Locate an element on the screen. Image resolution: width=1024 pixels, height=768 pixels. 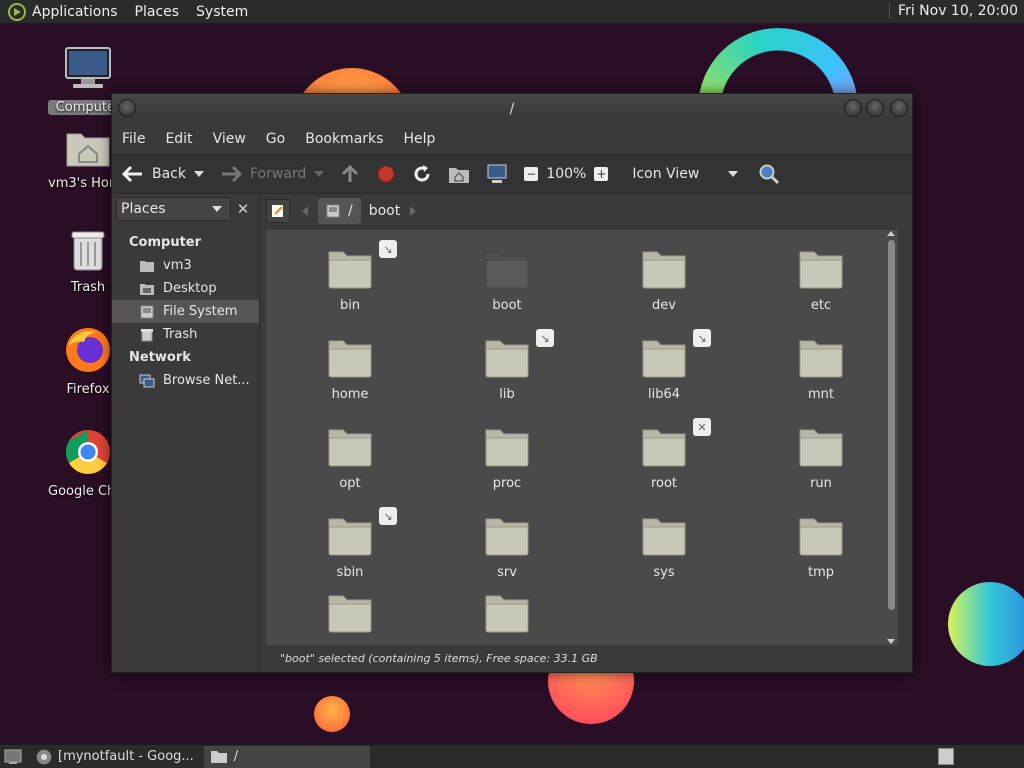
network-icon is located at coordinates (147, 381).